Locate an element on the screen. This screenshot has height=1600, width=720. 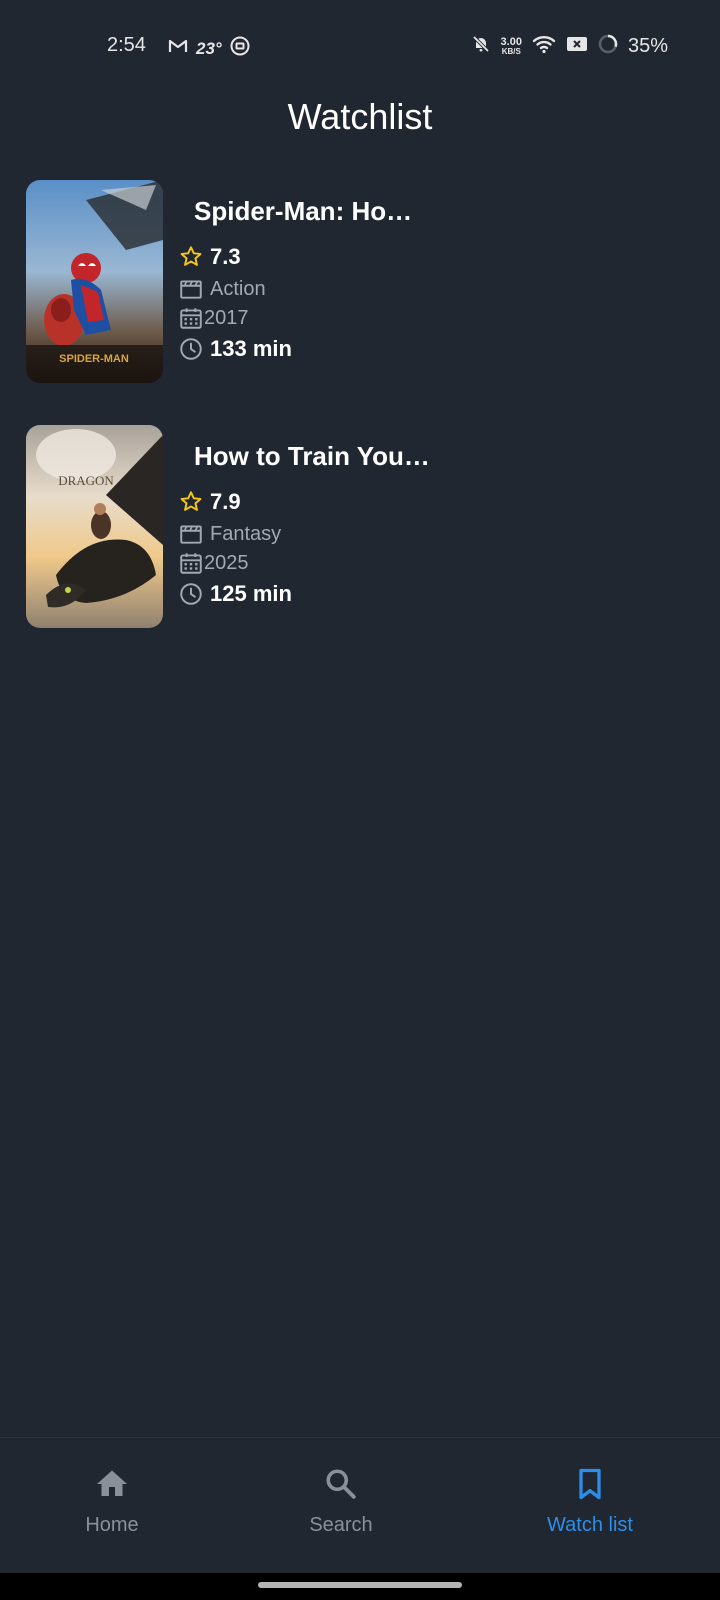
genre-row: Fantasy is located at coordinates (229, 534).